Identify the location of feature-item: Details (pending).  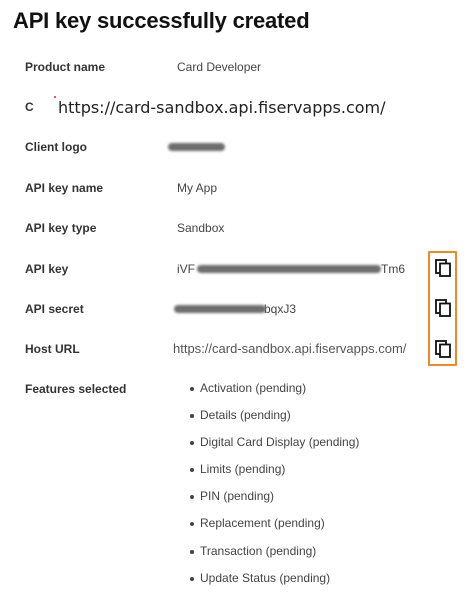
(274, 418).